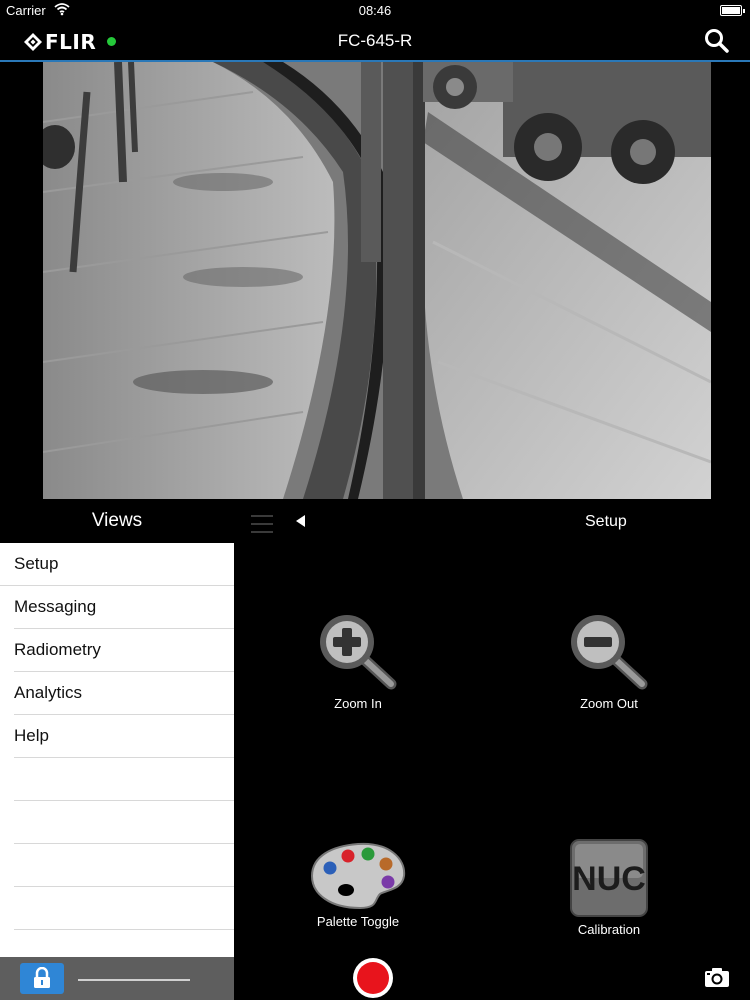 The image size is (750, 1000). What do you see at coordinates (358, 876) in the screenshot?
I see `palette-icon` at bounding box center [358, 876].